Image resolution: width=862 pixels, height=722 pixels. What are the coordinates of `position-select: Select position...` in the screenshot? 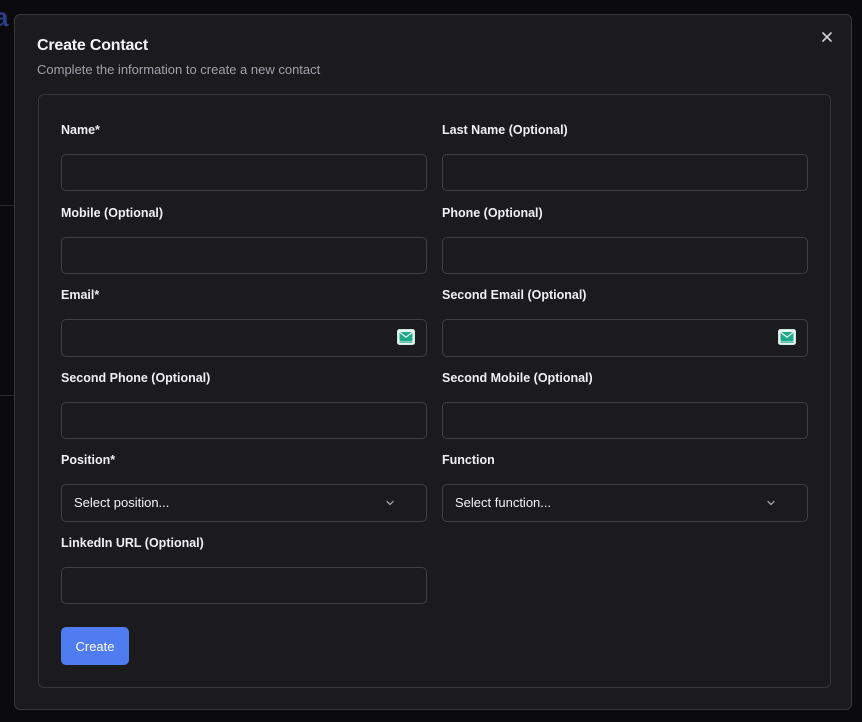 It's located at (244, 503).